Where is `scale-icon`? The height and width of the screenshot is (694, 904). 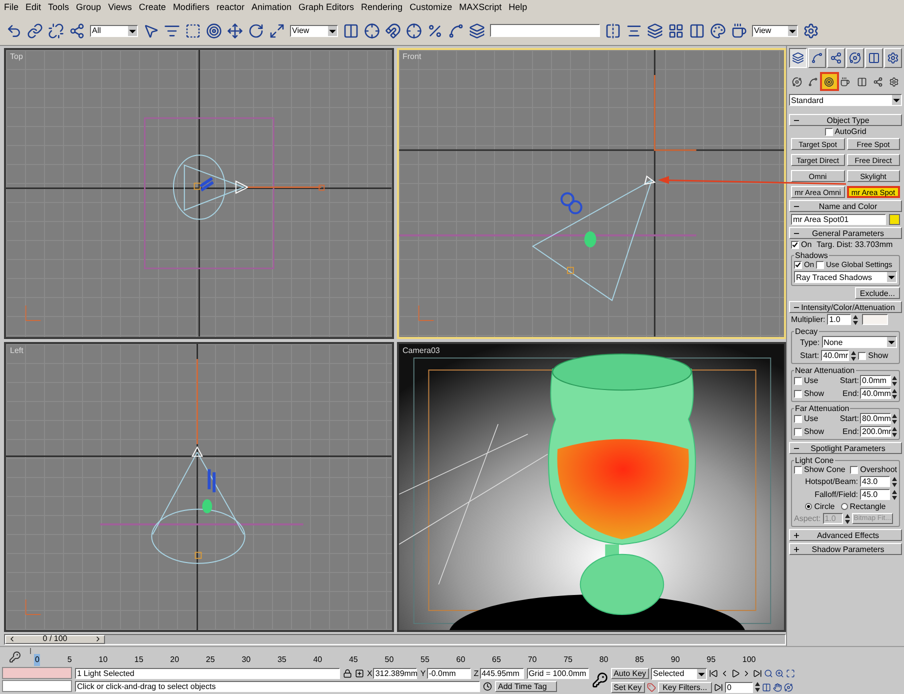
scale-icon is located at coordinates (277, 30).